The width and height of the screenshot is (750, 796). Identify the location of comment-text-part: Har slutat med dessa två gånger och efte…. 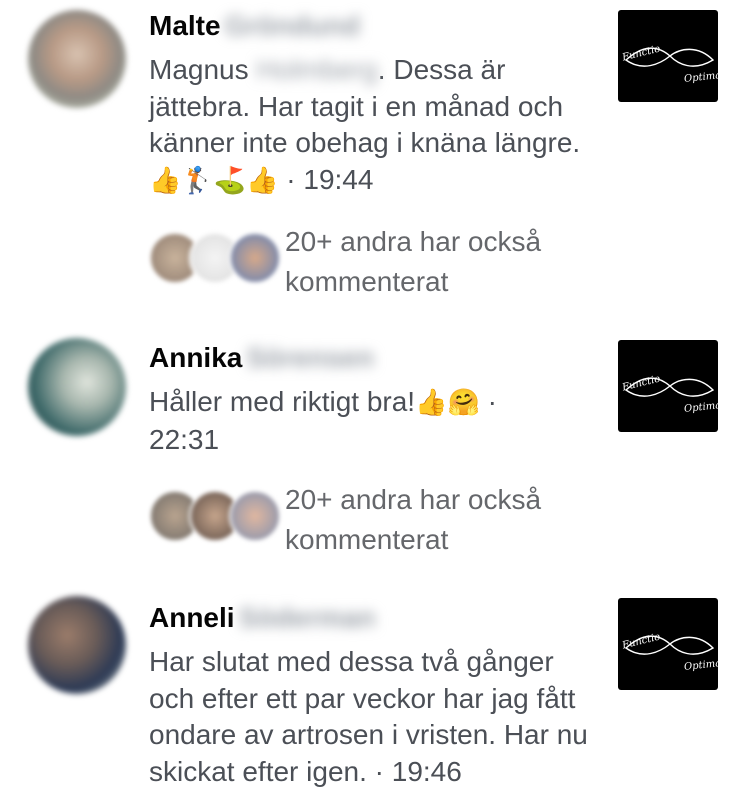
(368, 716).